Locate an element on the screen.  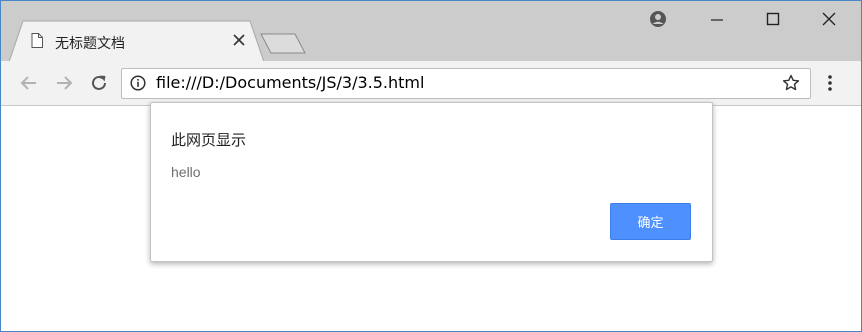
dialog-message: hello is located at coordinates (186, 172).